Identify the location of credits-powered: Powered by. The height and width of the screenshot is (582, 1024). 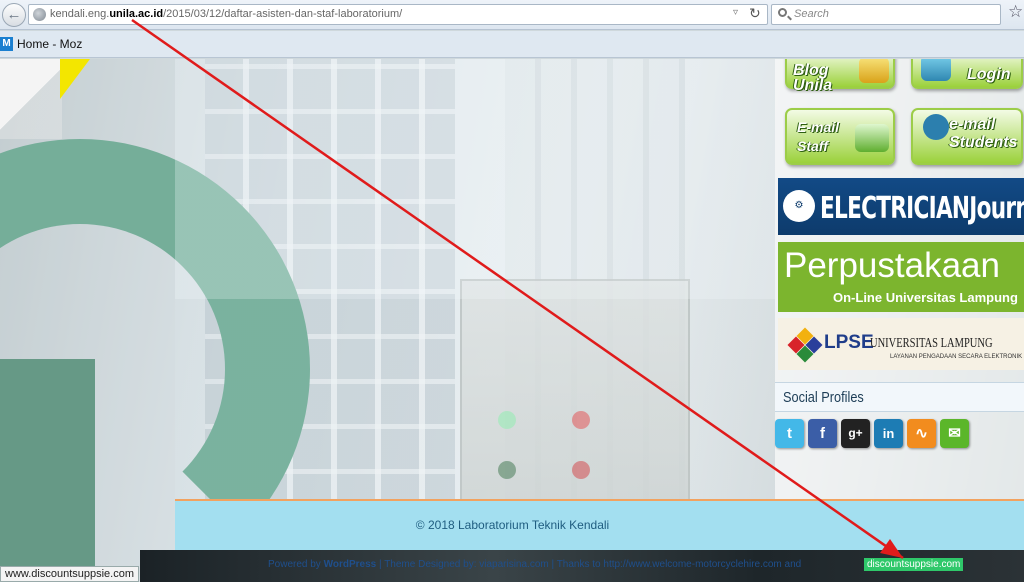
(294, 564).